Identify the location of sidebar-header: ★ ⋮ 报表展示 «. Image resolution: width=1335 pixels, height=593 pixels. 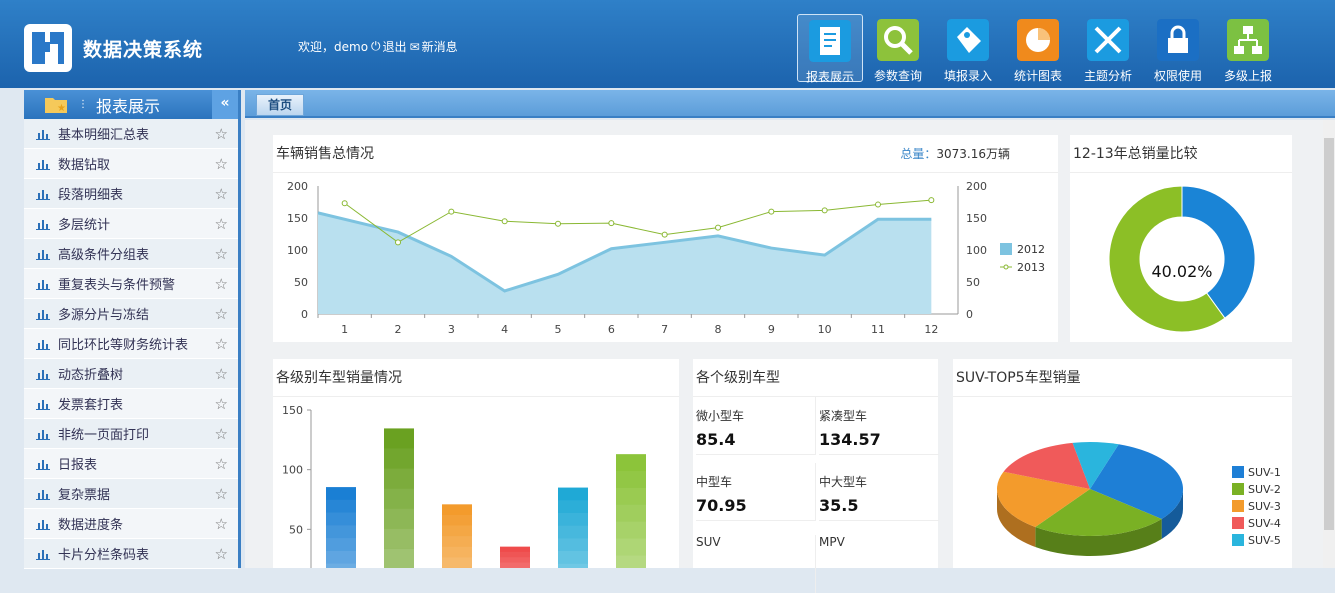
(131, 104).